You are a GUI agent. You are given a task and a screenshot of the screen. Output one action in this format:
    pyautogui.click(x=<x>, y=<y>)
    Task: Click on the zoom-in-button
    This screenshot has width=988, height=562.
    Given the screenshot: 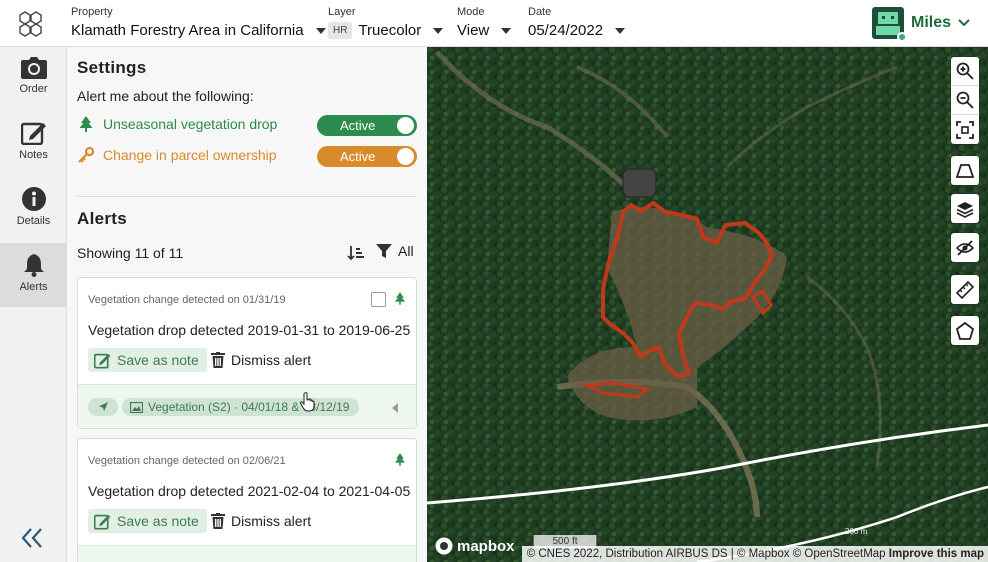 What is the action you would take?
    pyautogui.click(x=965, y=71)
    